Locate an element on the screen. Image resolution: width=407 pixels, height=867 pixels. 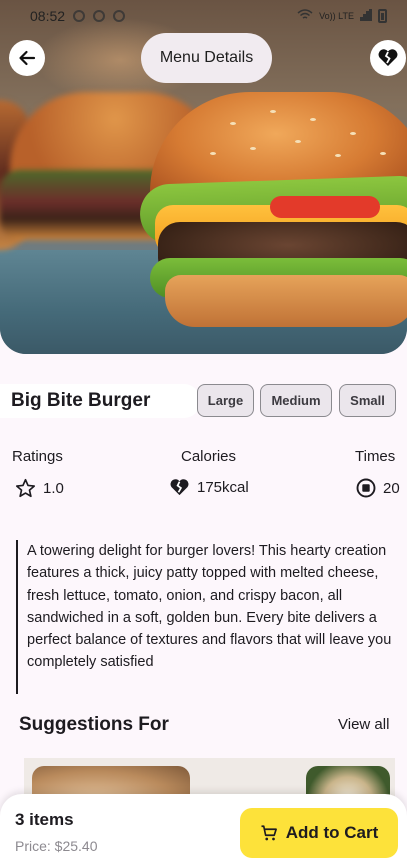
size-small-button: Small is located at coordinates (367, 400).